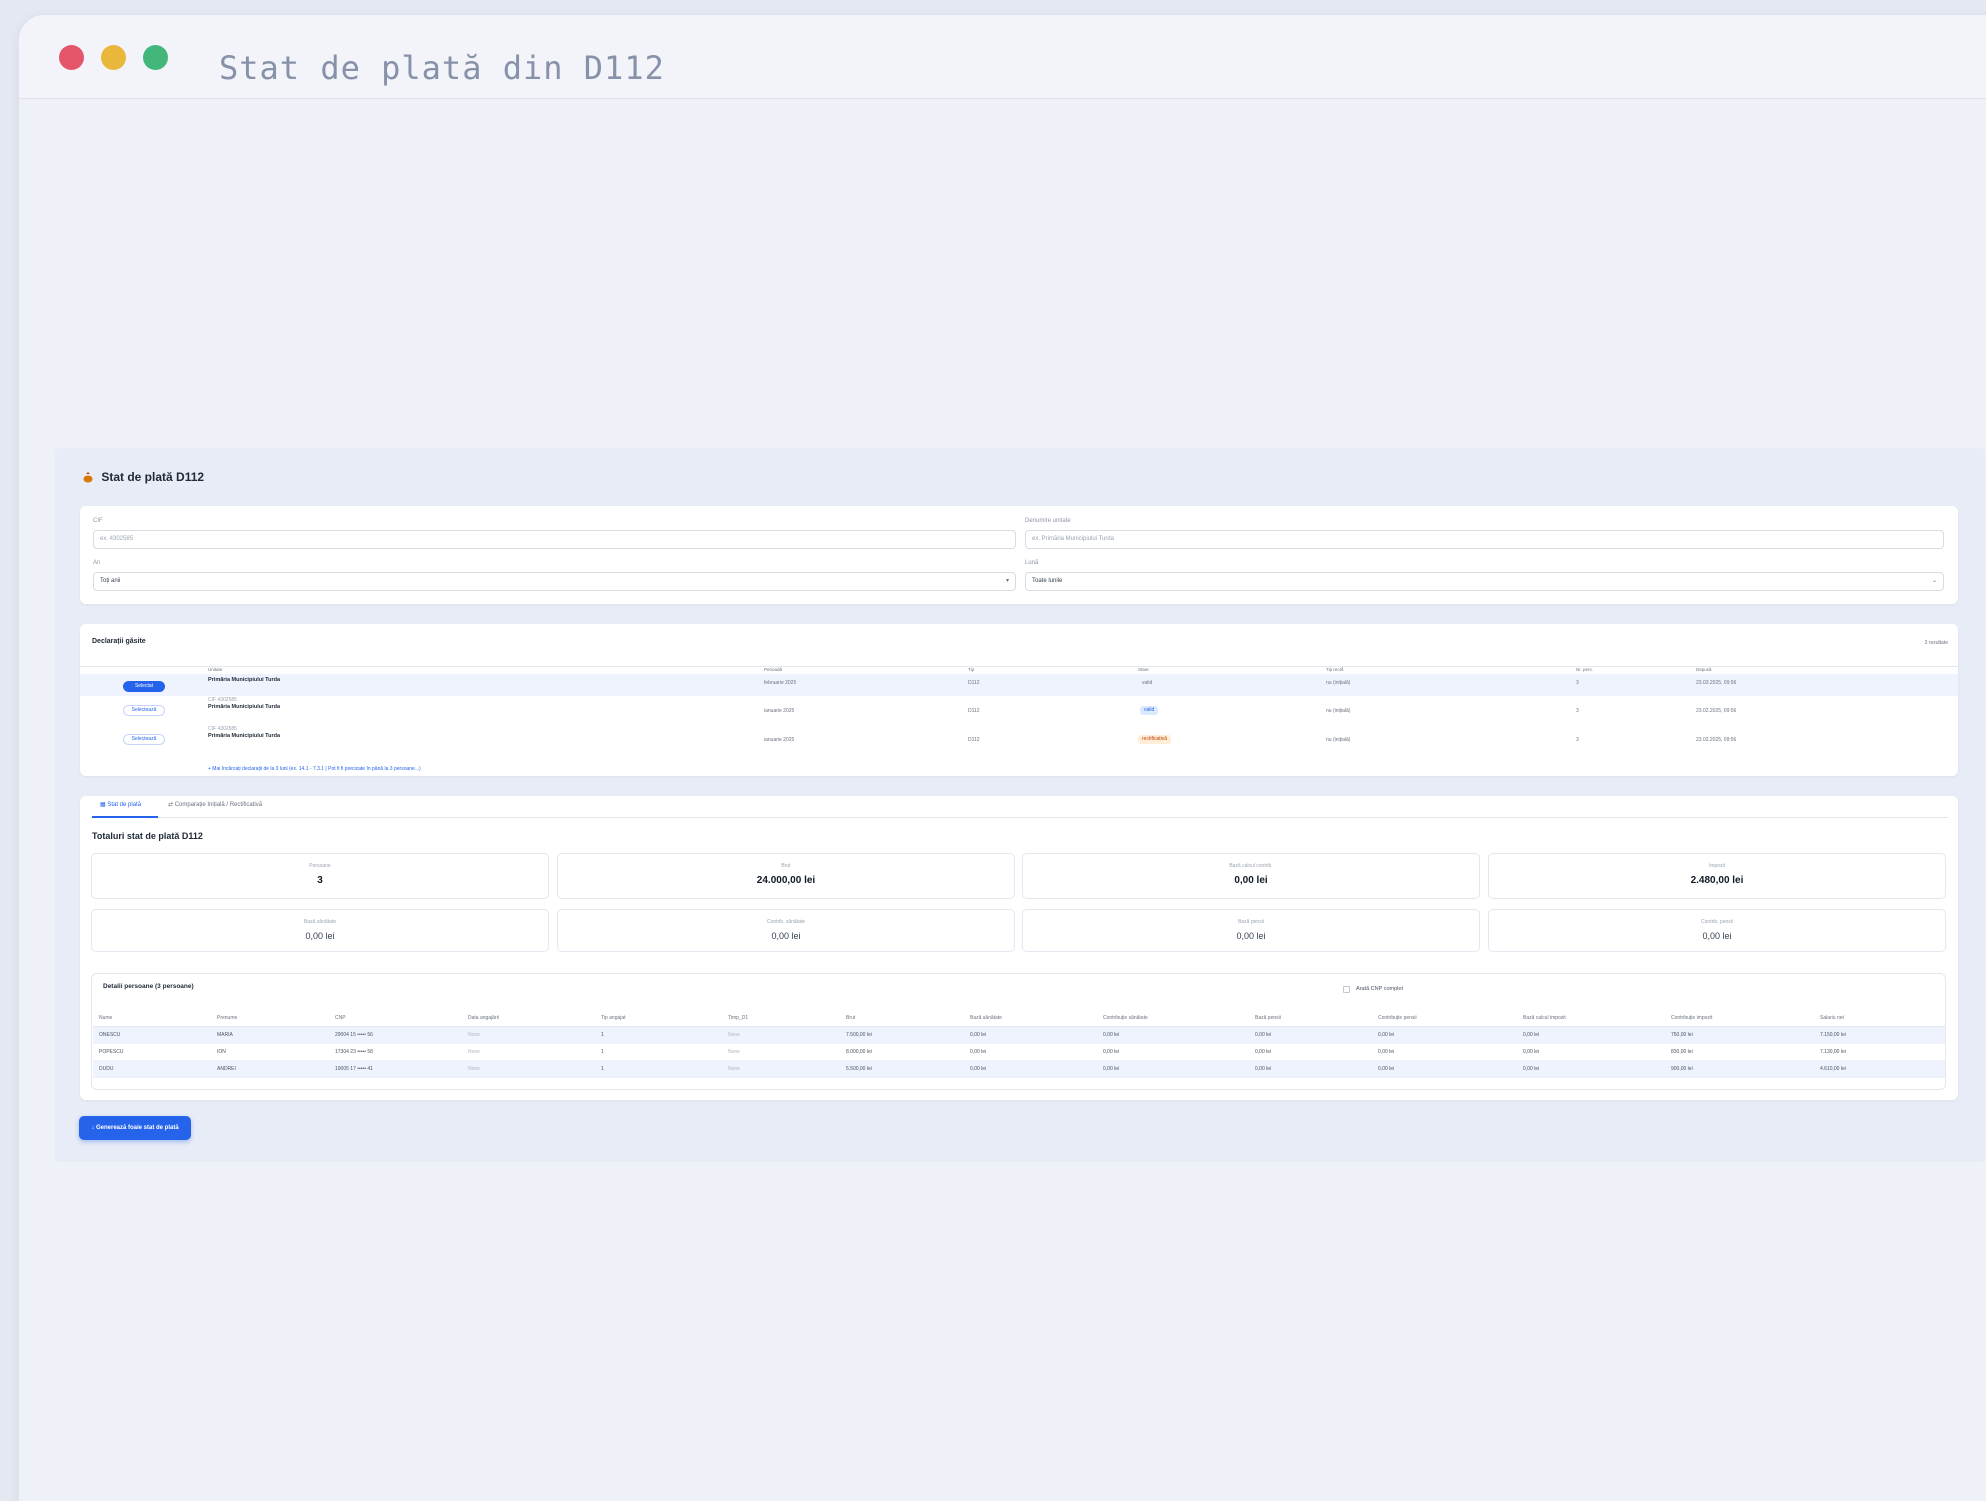 The height and width of the screenshot is (1501, 1986). What do you see at coordinates (1379, 989) in the screenshot?
I see `show-cnp-label: Arată CNP complet` at bounding box center [1379, 989].